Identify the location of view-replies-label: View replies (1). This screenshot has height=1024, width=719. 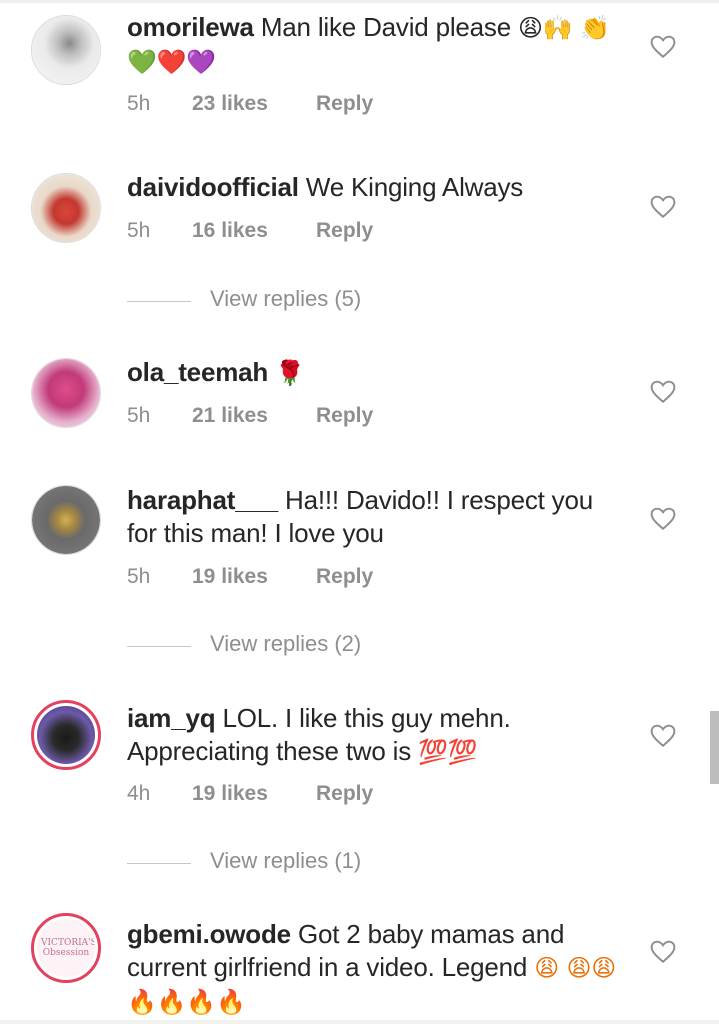
(286, 860).